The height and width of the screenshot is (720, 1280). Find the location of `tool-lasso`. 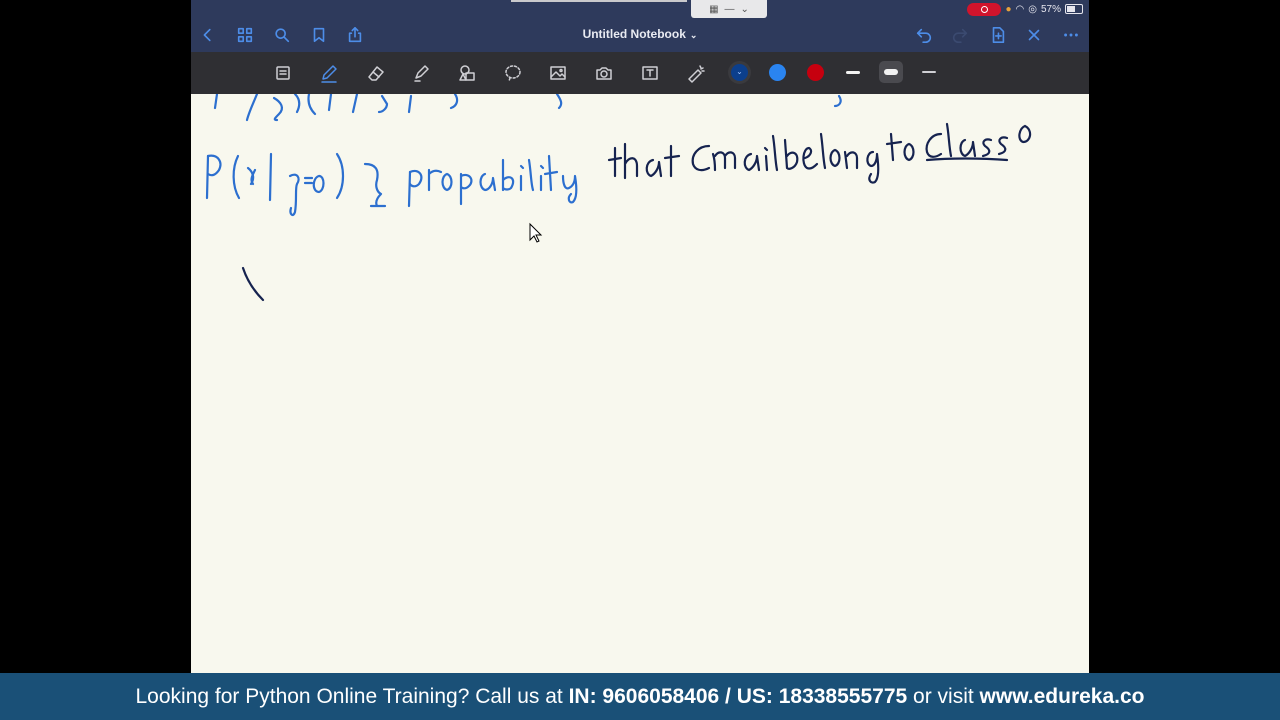

tool-lasso is located at coordinates (513, 73).